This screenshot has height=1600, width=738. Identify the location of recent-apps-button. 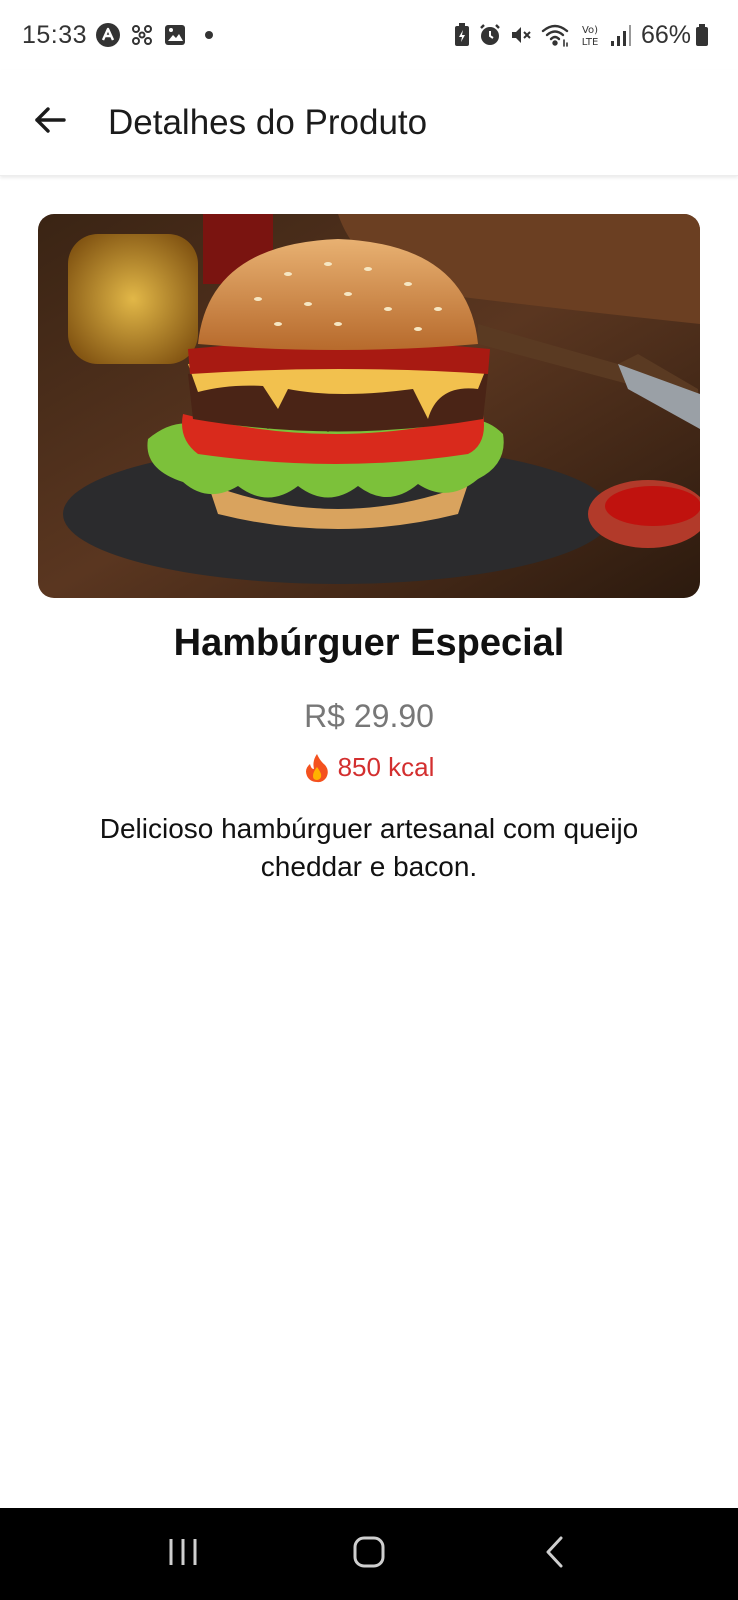
(183, 1554).